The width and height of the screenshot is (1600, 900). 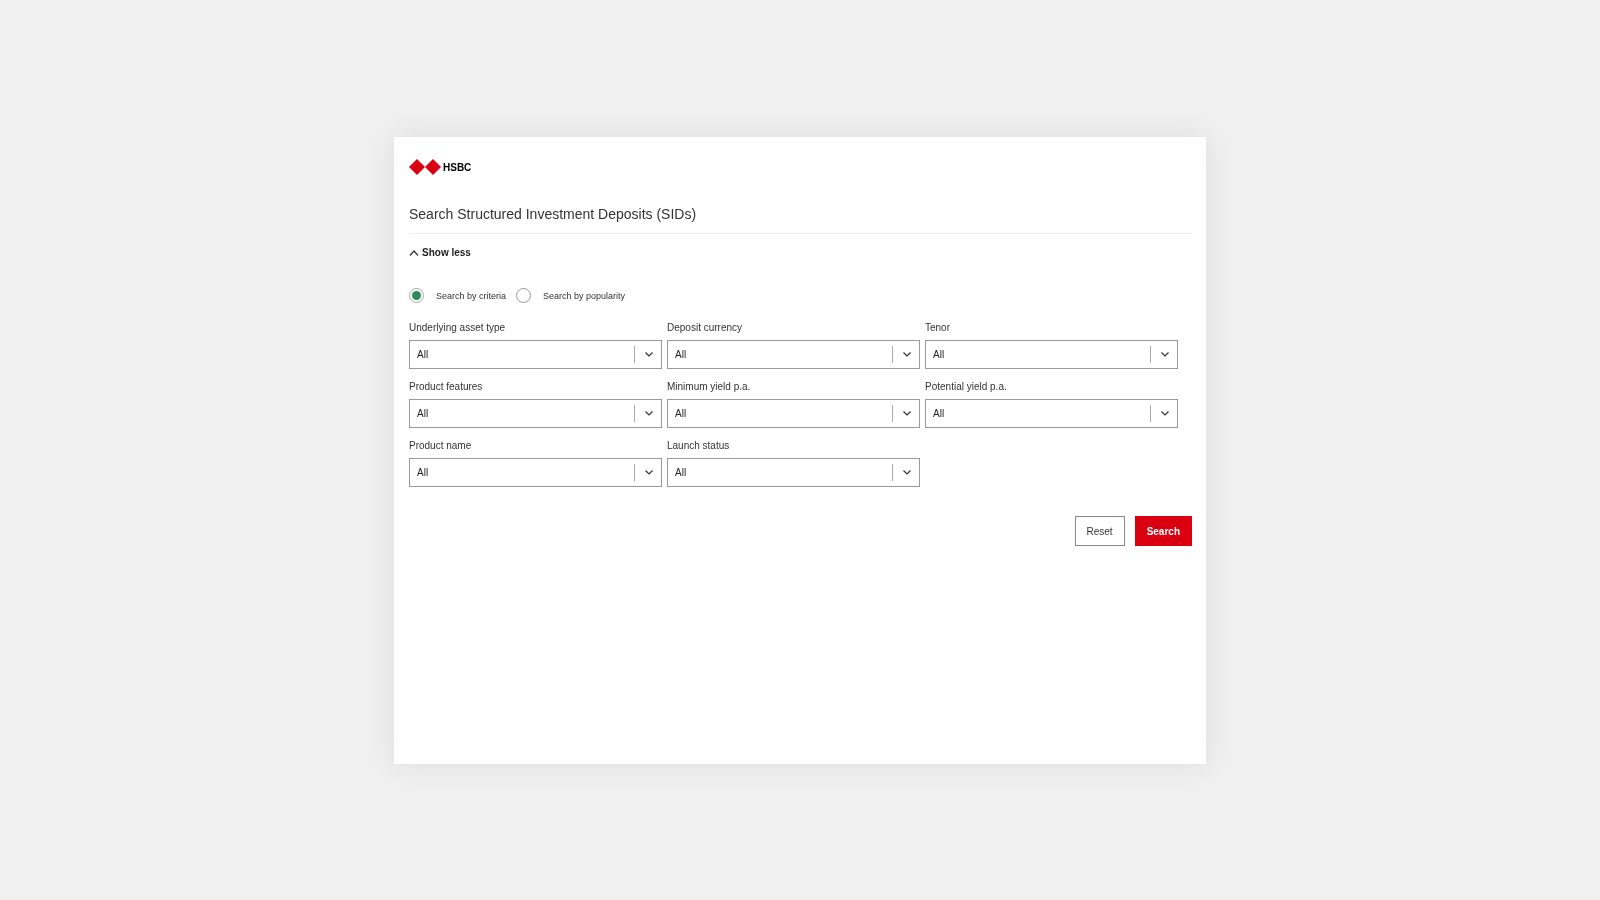 I want to click on field-label: Launch status, so click(x=699, y=445).